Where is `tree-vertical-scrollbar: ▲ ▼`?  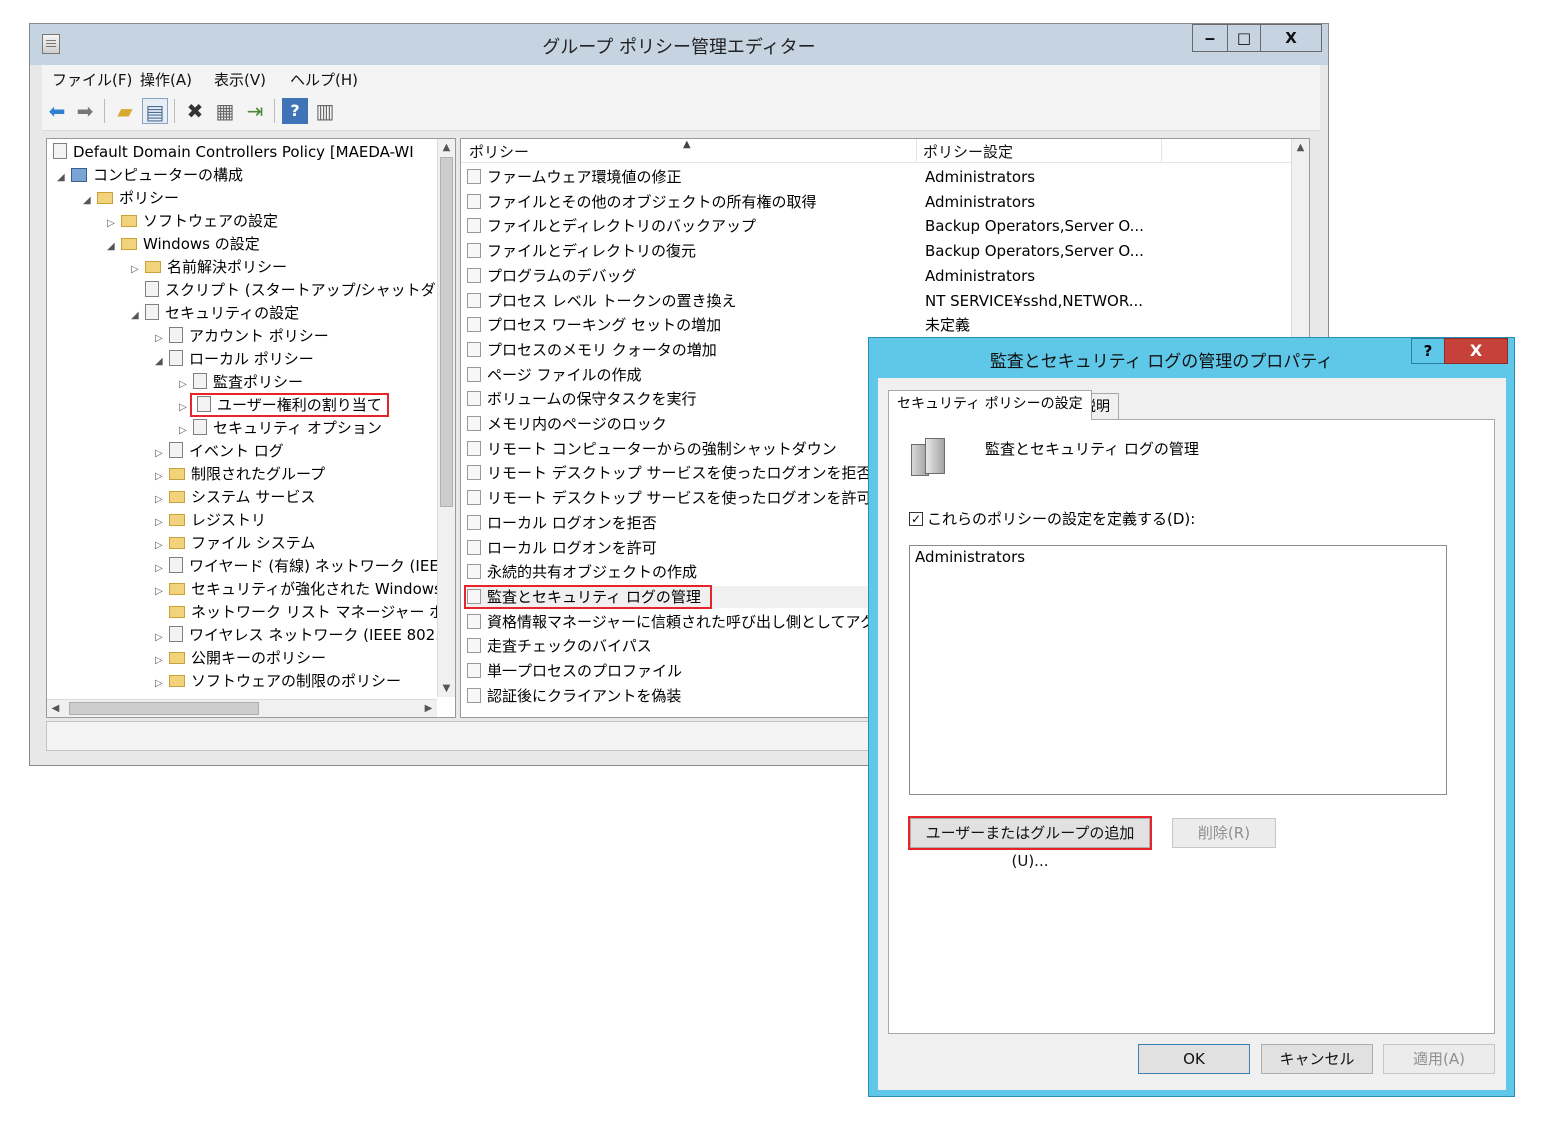 tree-vertical-scrollbar: ▲ ▼ is located at coordinates (446, 418).